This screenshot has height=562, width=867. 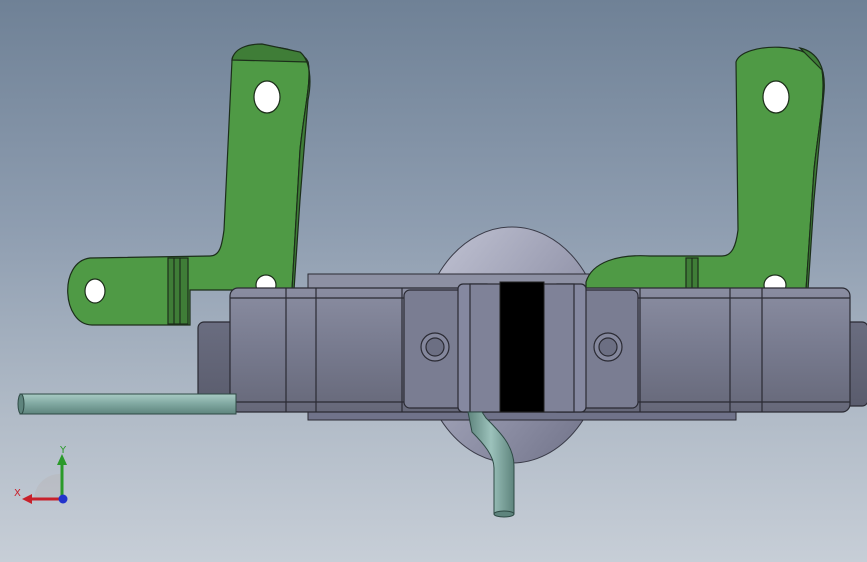 I want to click on orientation-triad: Y X, so click(x=41, y=474).